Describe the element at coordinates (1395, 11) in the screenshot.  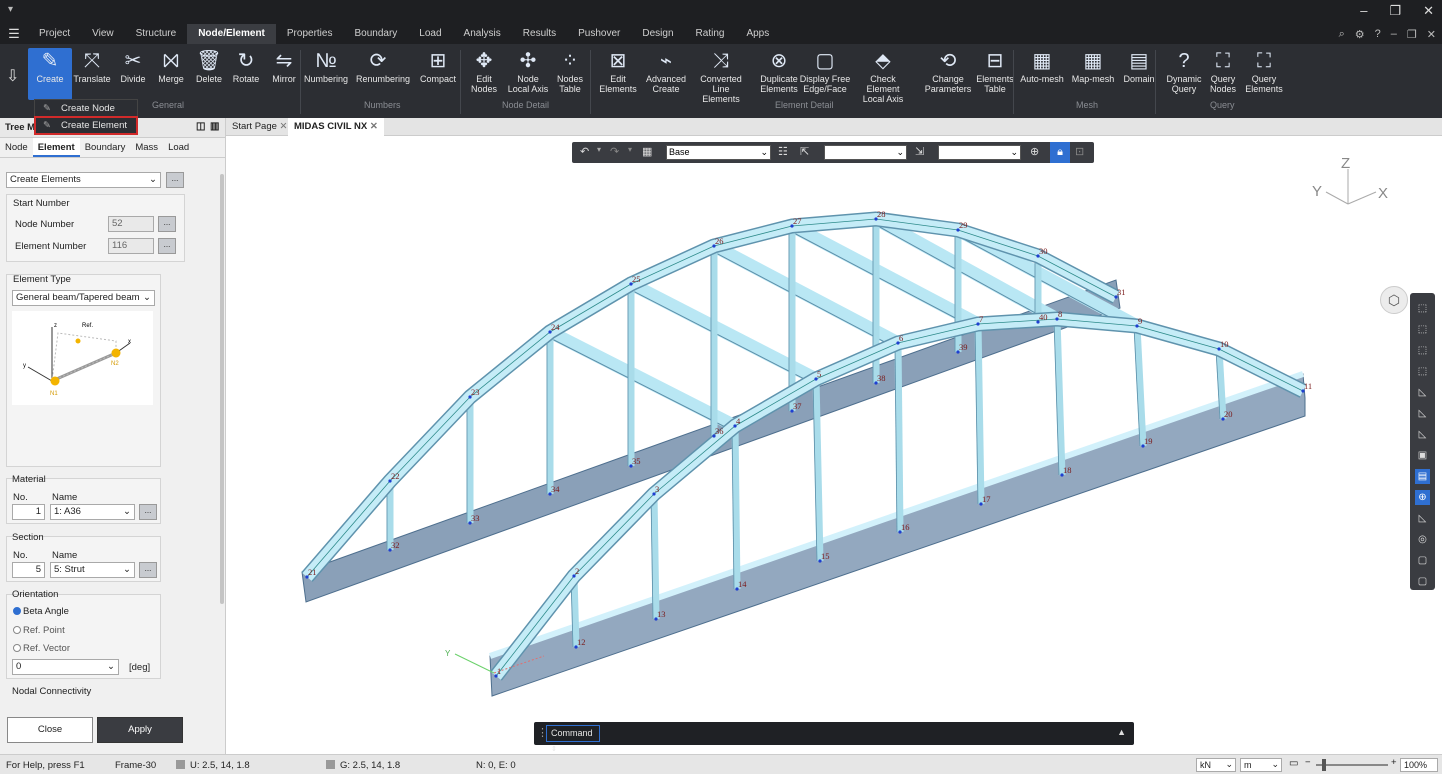
I see `restore-icon: ❐` at that location.